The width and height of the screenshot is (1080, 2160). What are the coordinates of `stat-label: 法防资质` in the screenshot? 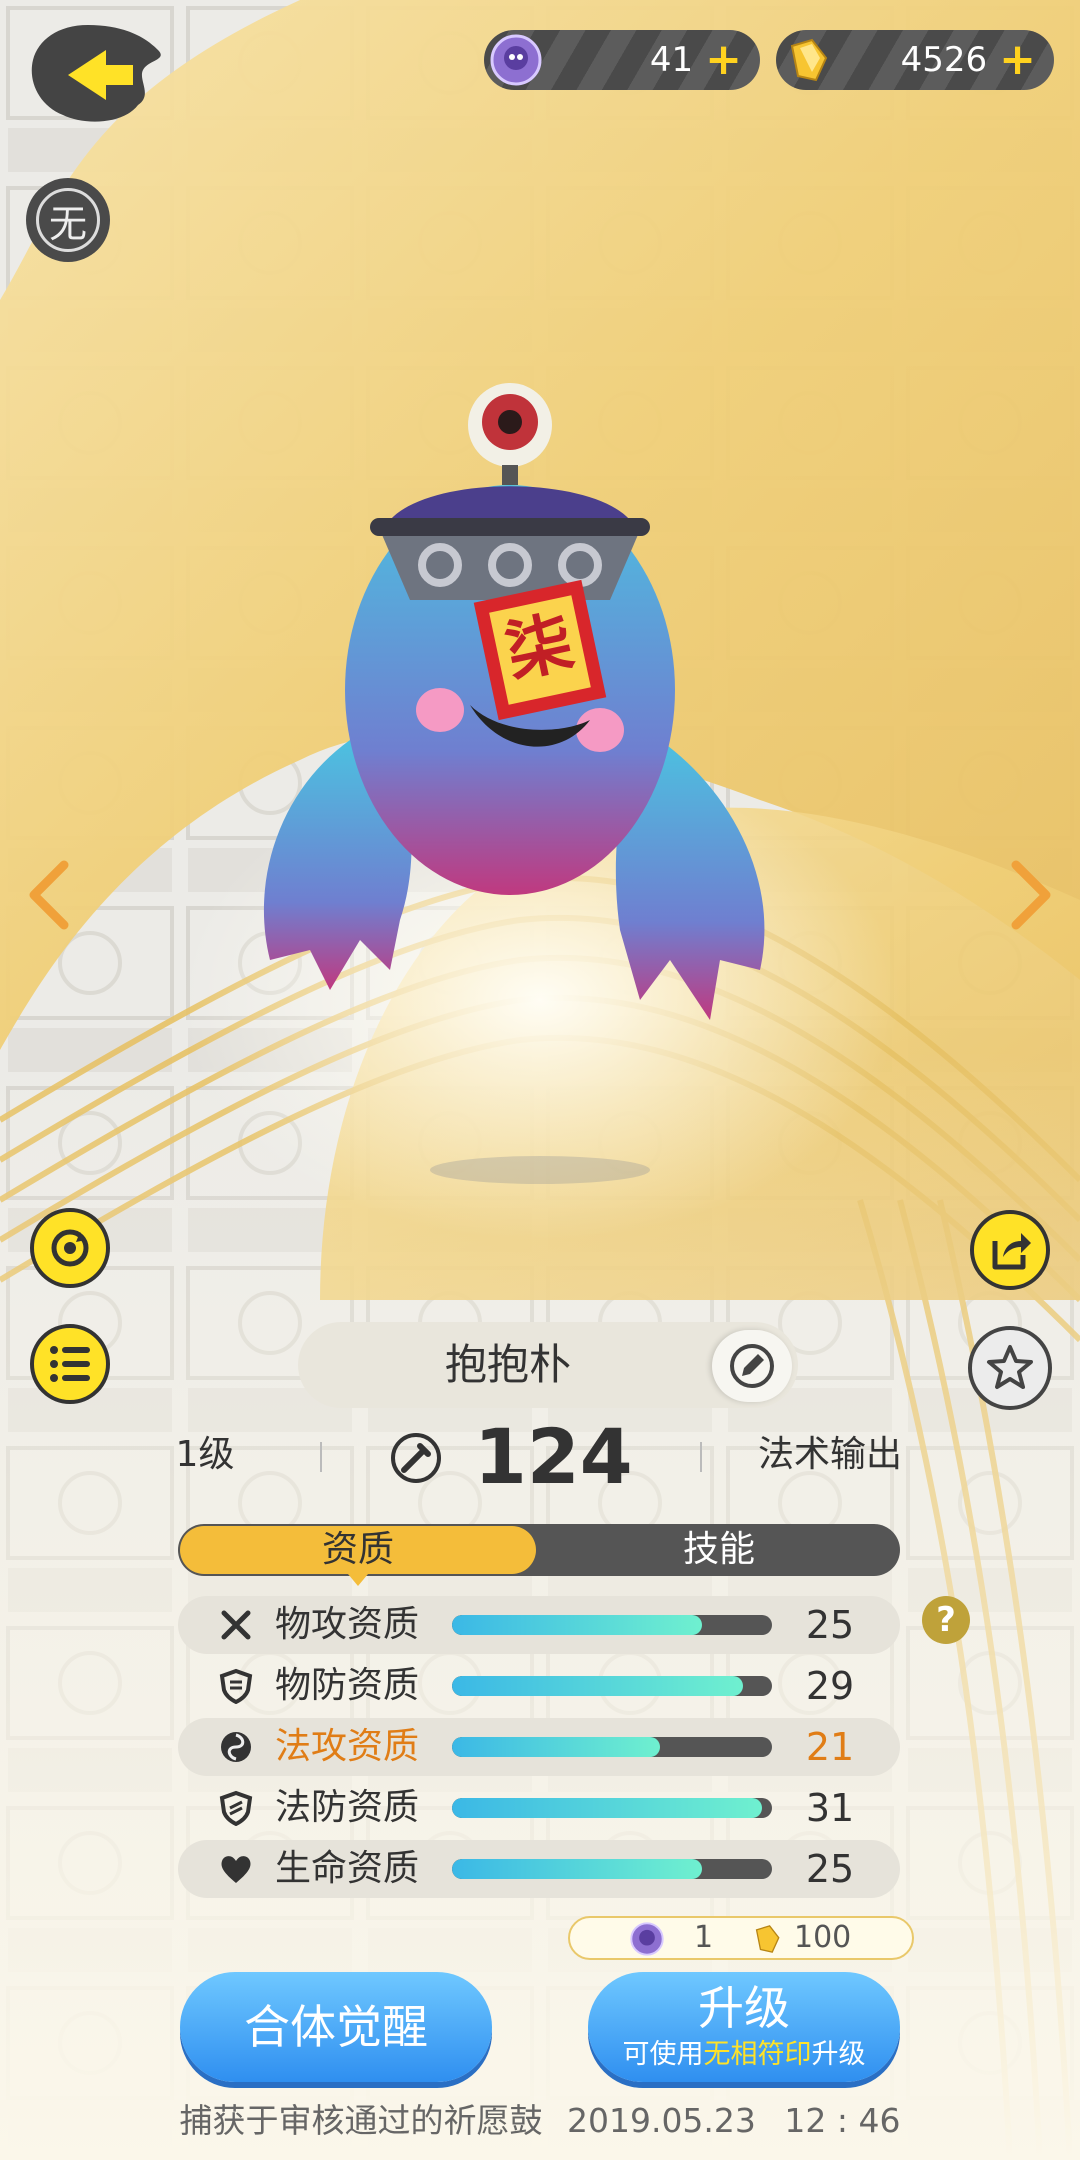 It's located at (347, 1807).